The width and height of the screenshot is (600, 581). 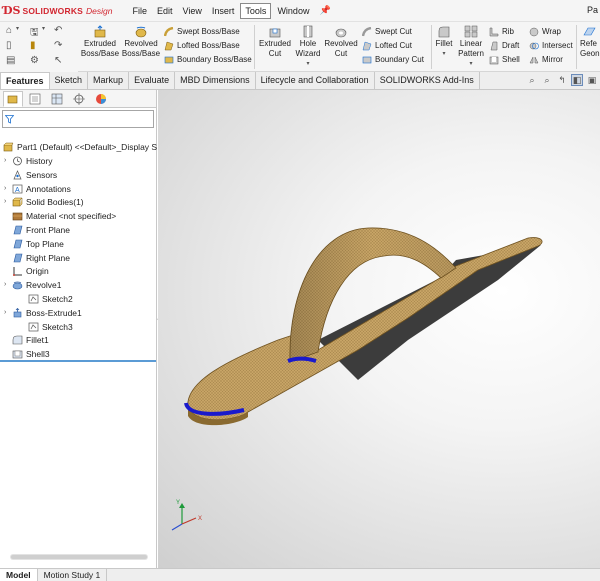 I want to click on print-icon: ▤, so click(x=10, y=60).